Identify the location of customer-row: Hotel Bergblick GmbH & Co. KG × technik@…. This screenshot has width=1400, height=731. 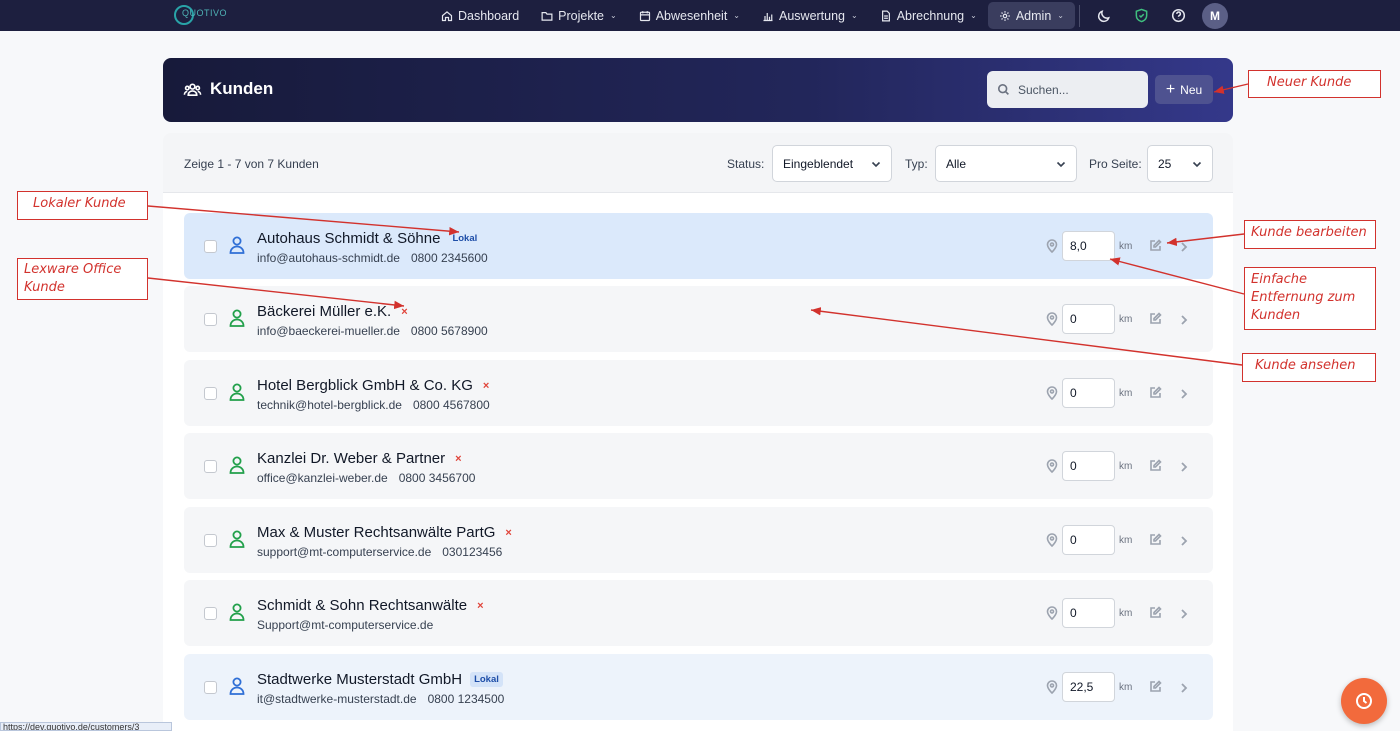
(698, 393).